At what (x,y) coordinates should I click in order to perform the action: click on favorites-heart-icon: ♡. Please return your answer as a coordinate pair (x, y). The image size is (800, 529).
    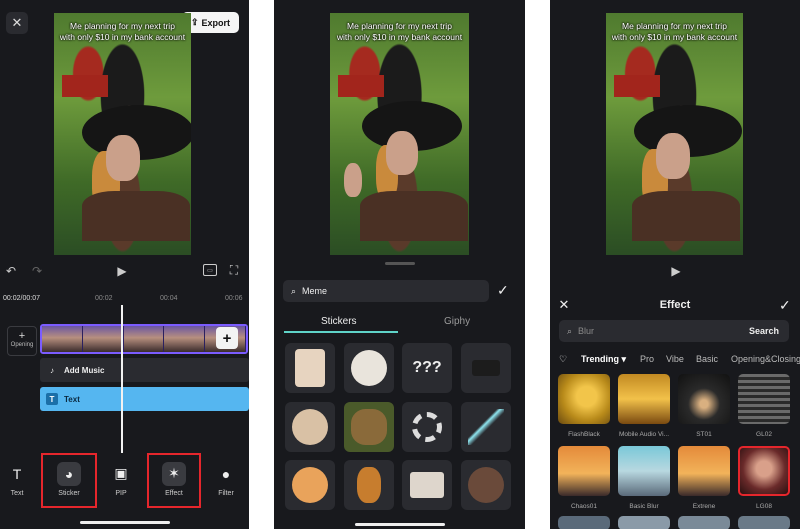
    Looking at the image, I should click on (563, 359).